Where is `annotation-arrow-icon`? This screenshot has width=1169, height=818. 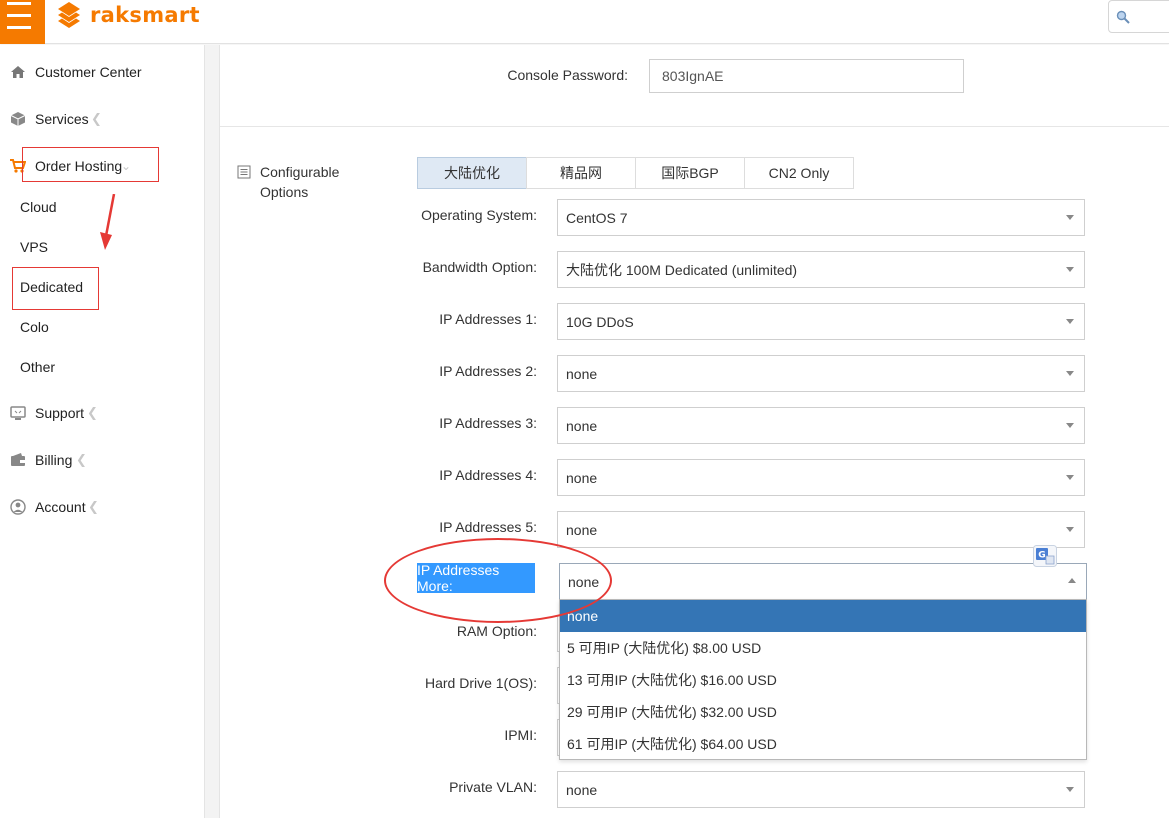 annotation-arrow-icon is located at coordinates (108, 222).